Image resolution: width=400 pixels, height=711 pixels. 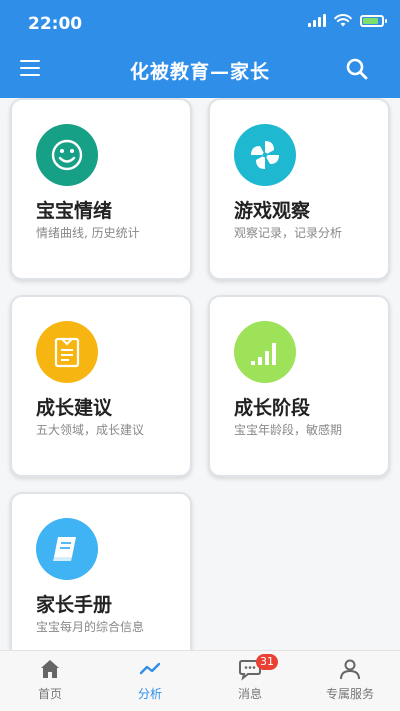 I want to click on card-parent-handbook: 家长手册 宝宝每月的综合信息, so click(x=101, y=571).